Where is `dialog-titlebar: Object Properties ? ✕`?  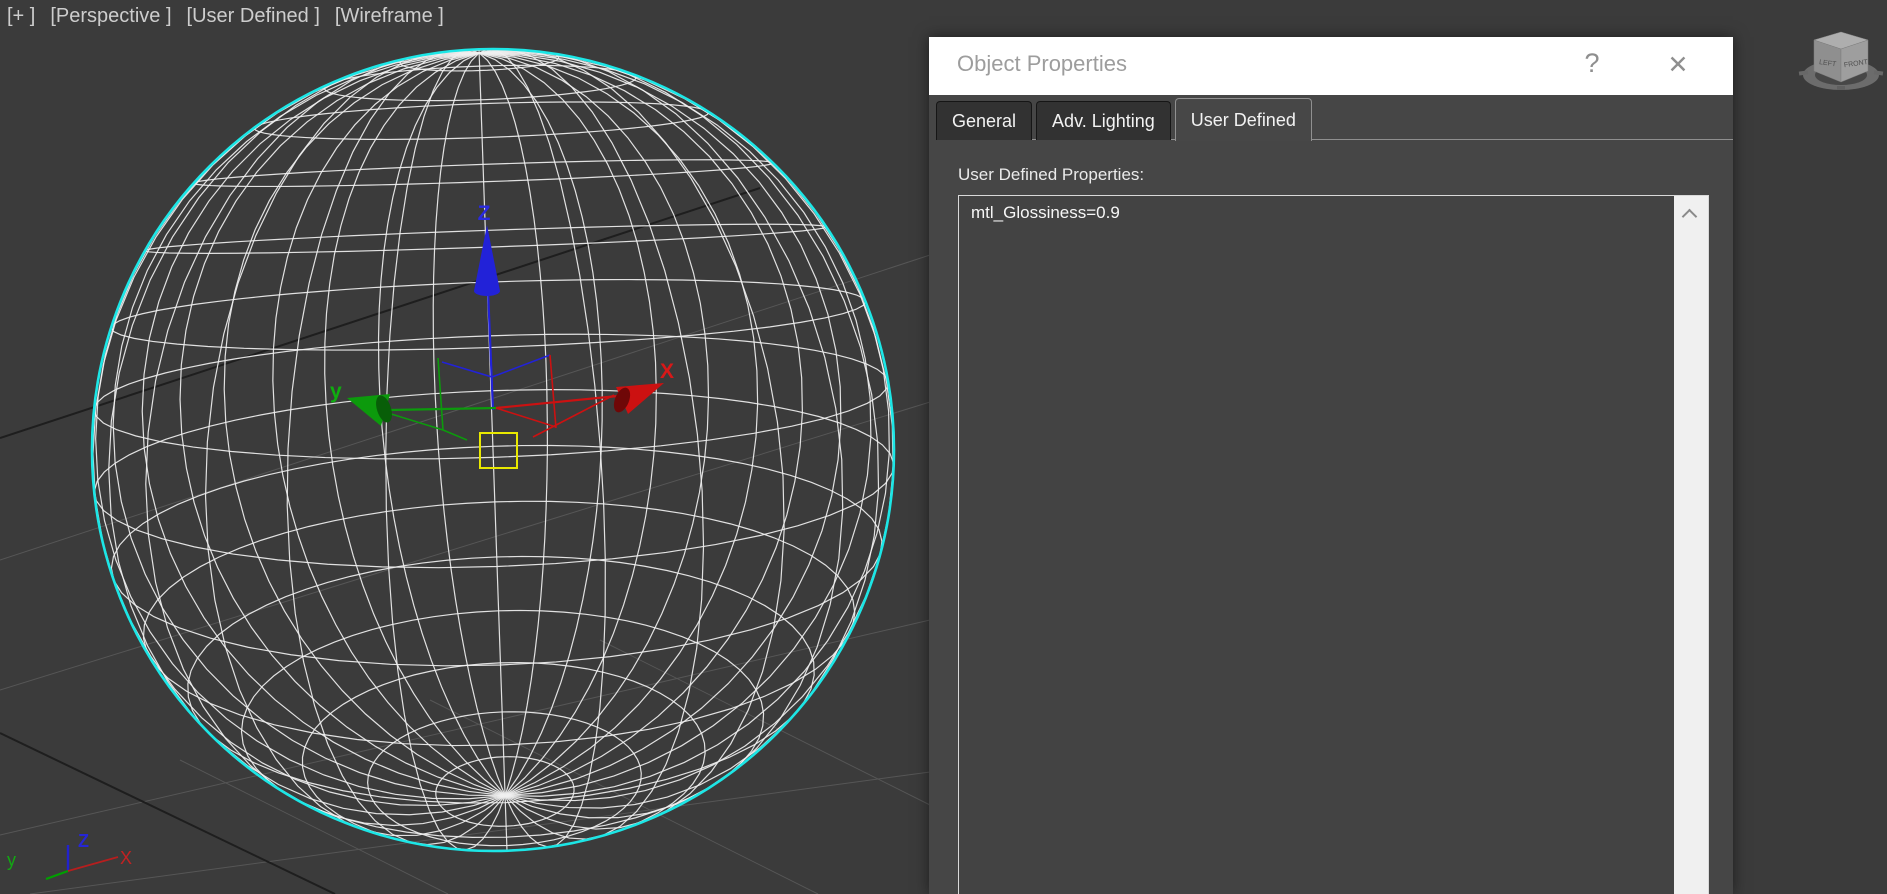
dialog-titlebar: Object Properties ? ✕ is located at coordinates (1331, 66).